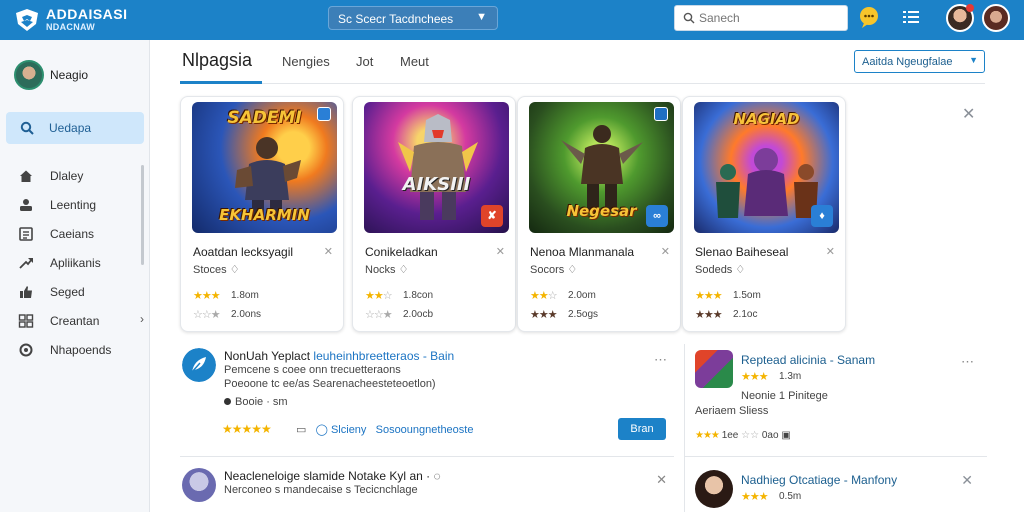  Describe the element at coordinates (70, 128) in the screenshot. I see `sidebar-item-label: Uedapa` at that location.